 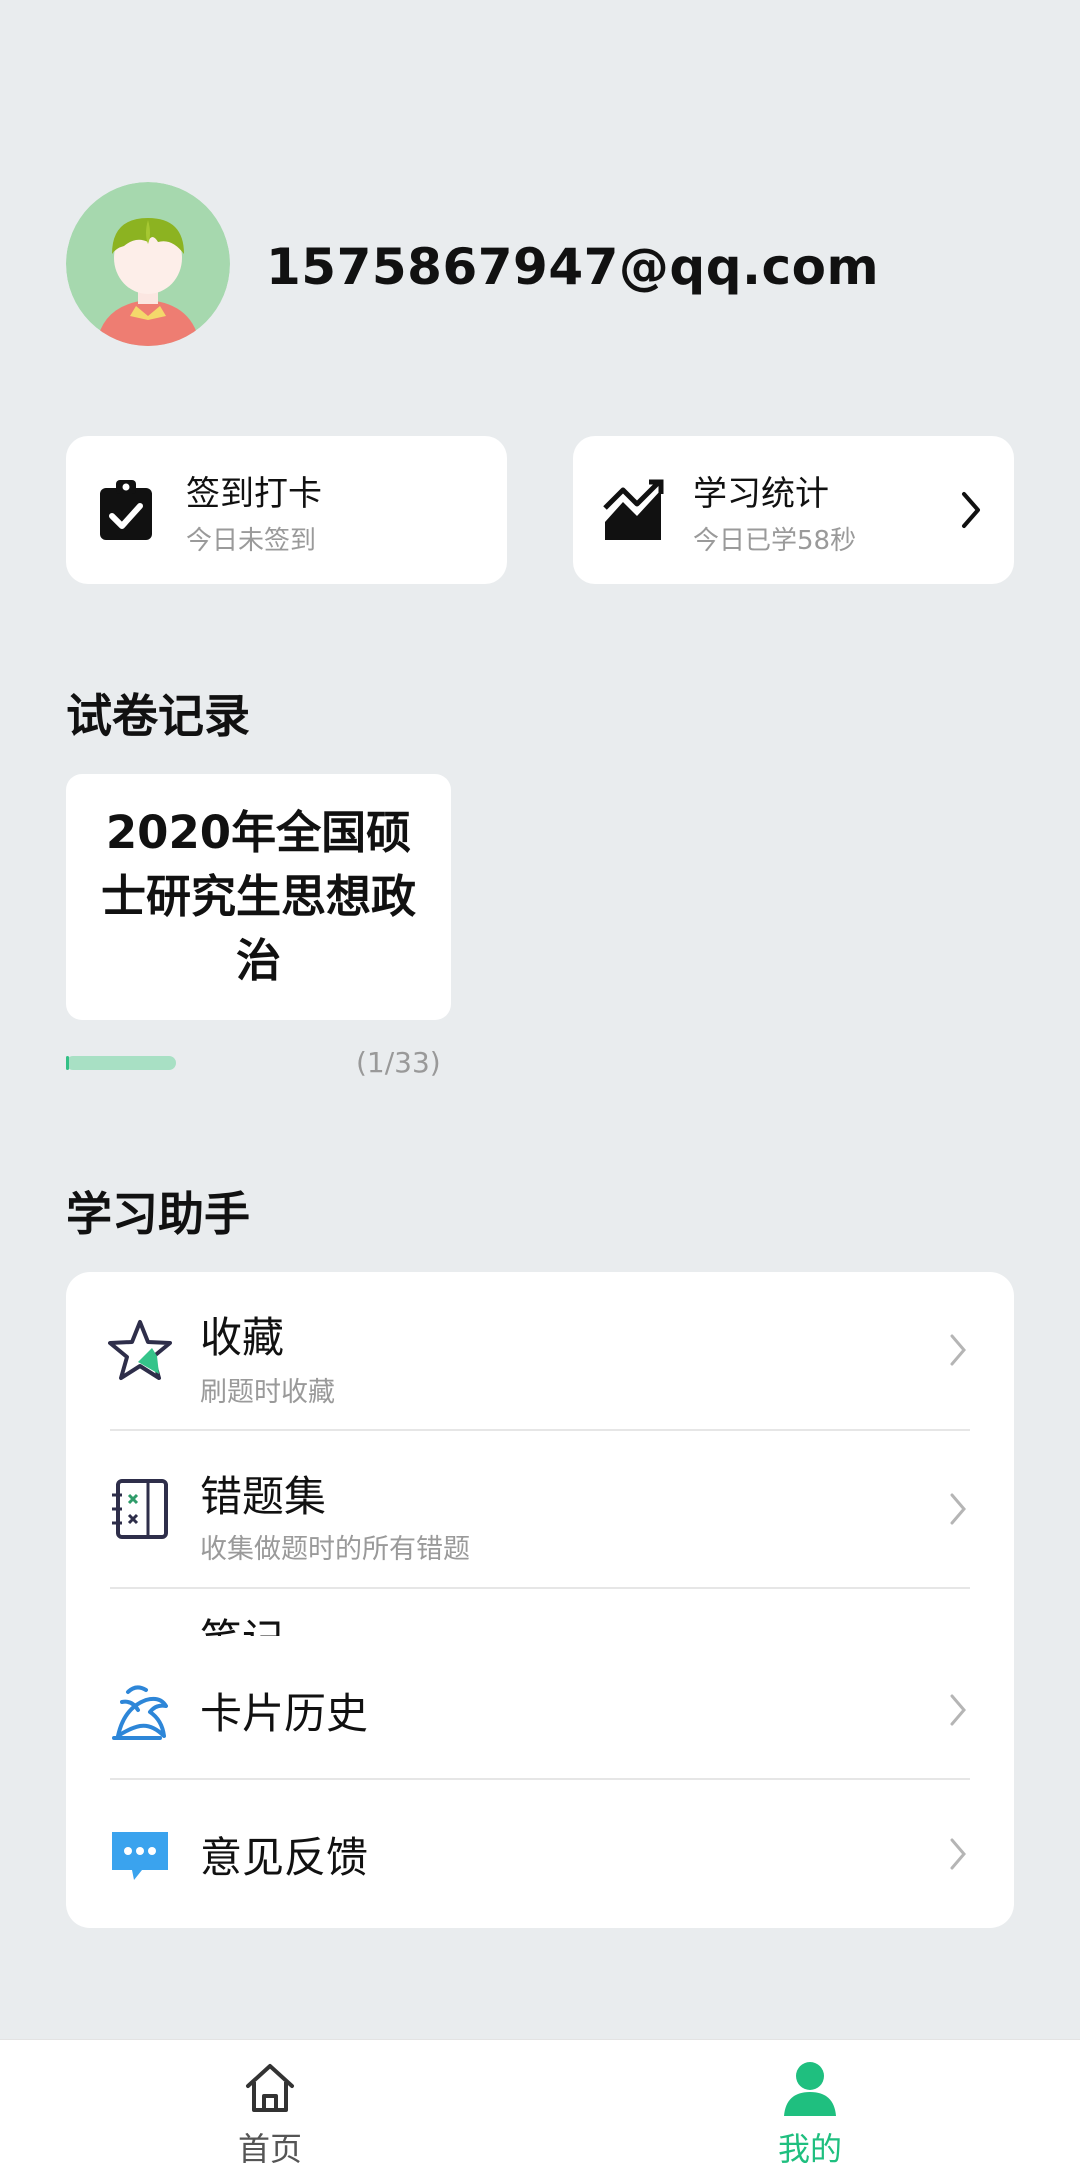 I want to click on clipboard-check-icon, so click(x=126, y=510).